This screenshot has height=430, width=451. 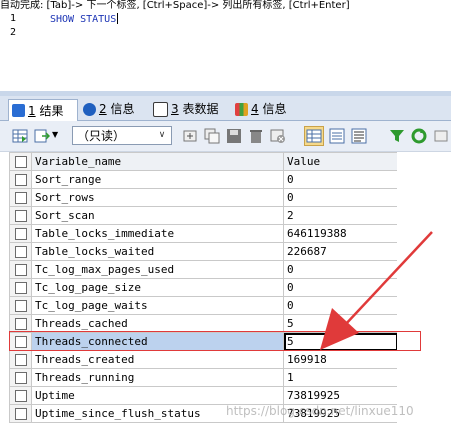 I want to click on table-row: Table_locks_immediate 646119388, so click(x=203, y=233).